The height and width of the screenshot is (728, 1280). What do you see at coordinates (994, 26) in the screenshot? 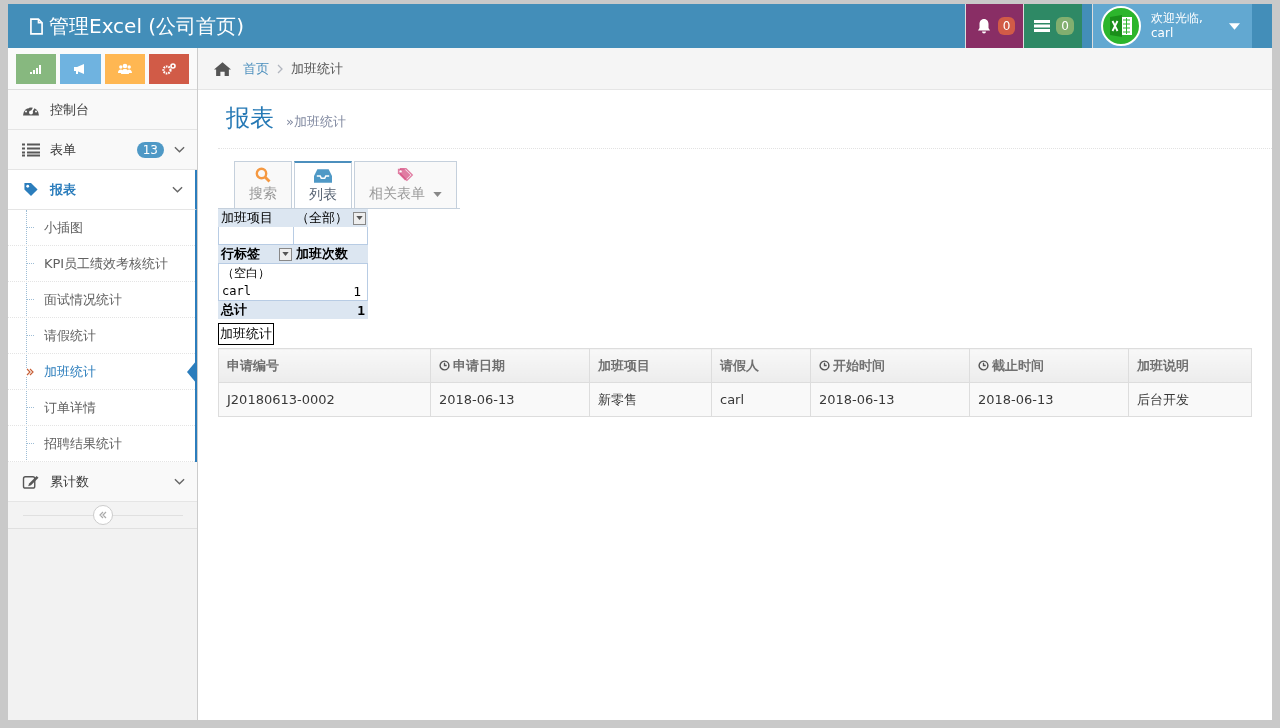
I see `notifications-button: 0` at bounding box center [994, 26].